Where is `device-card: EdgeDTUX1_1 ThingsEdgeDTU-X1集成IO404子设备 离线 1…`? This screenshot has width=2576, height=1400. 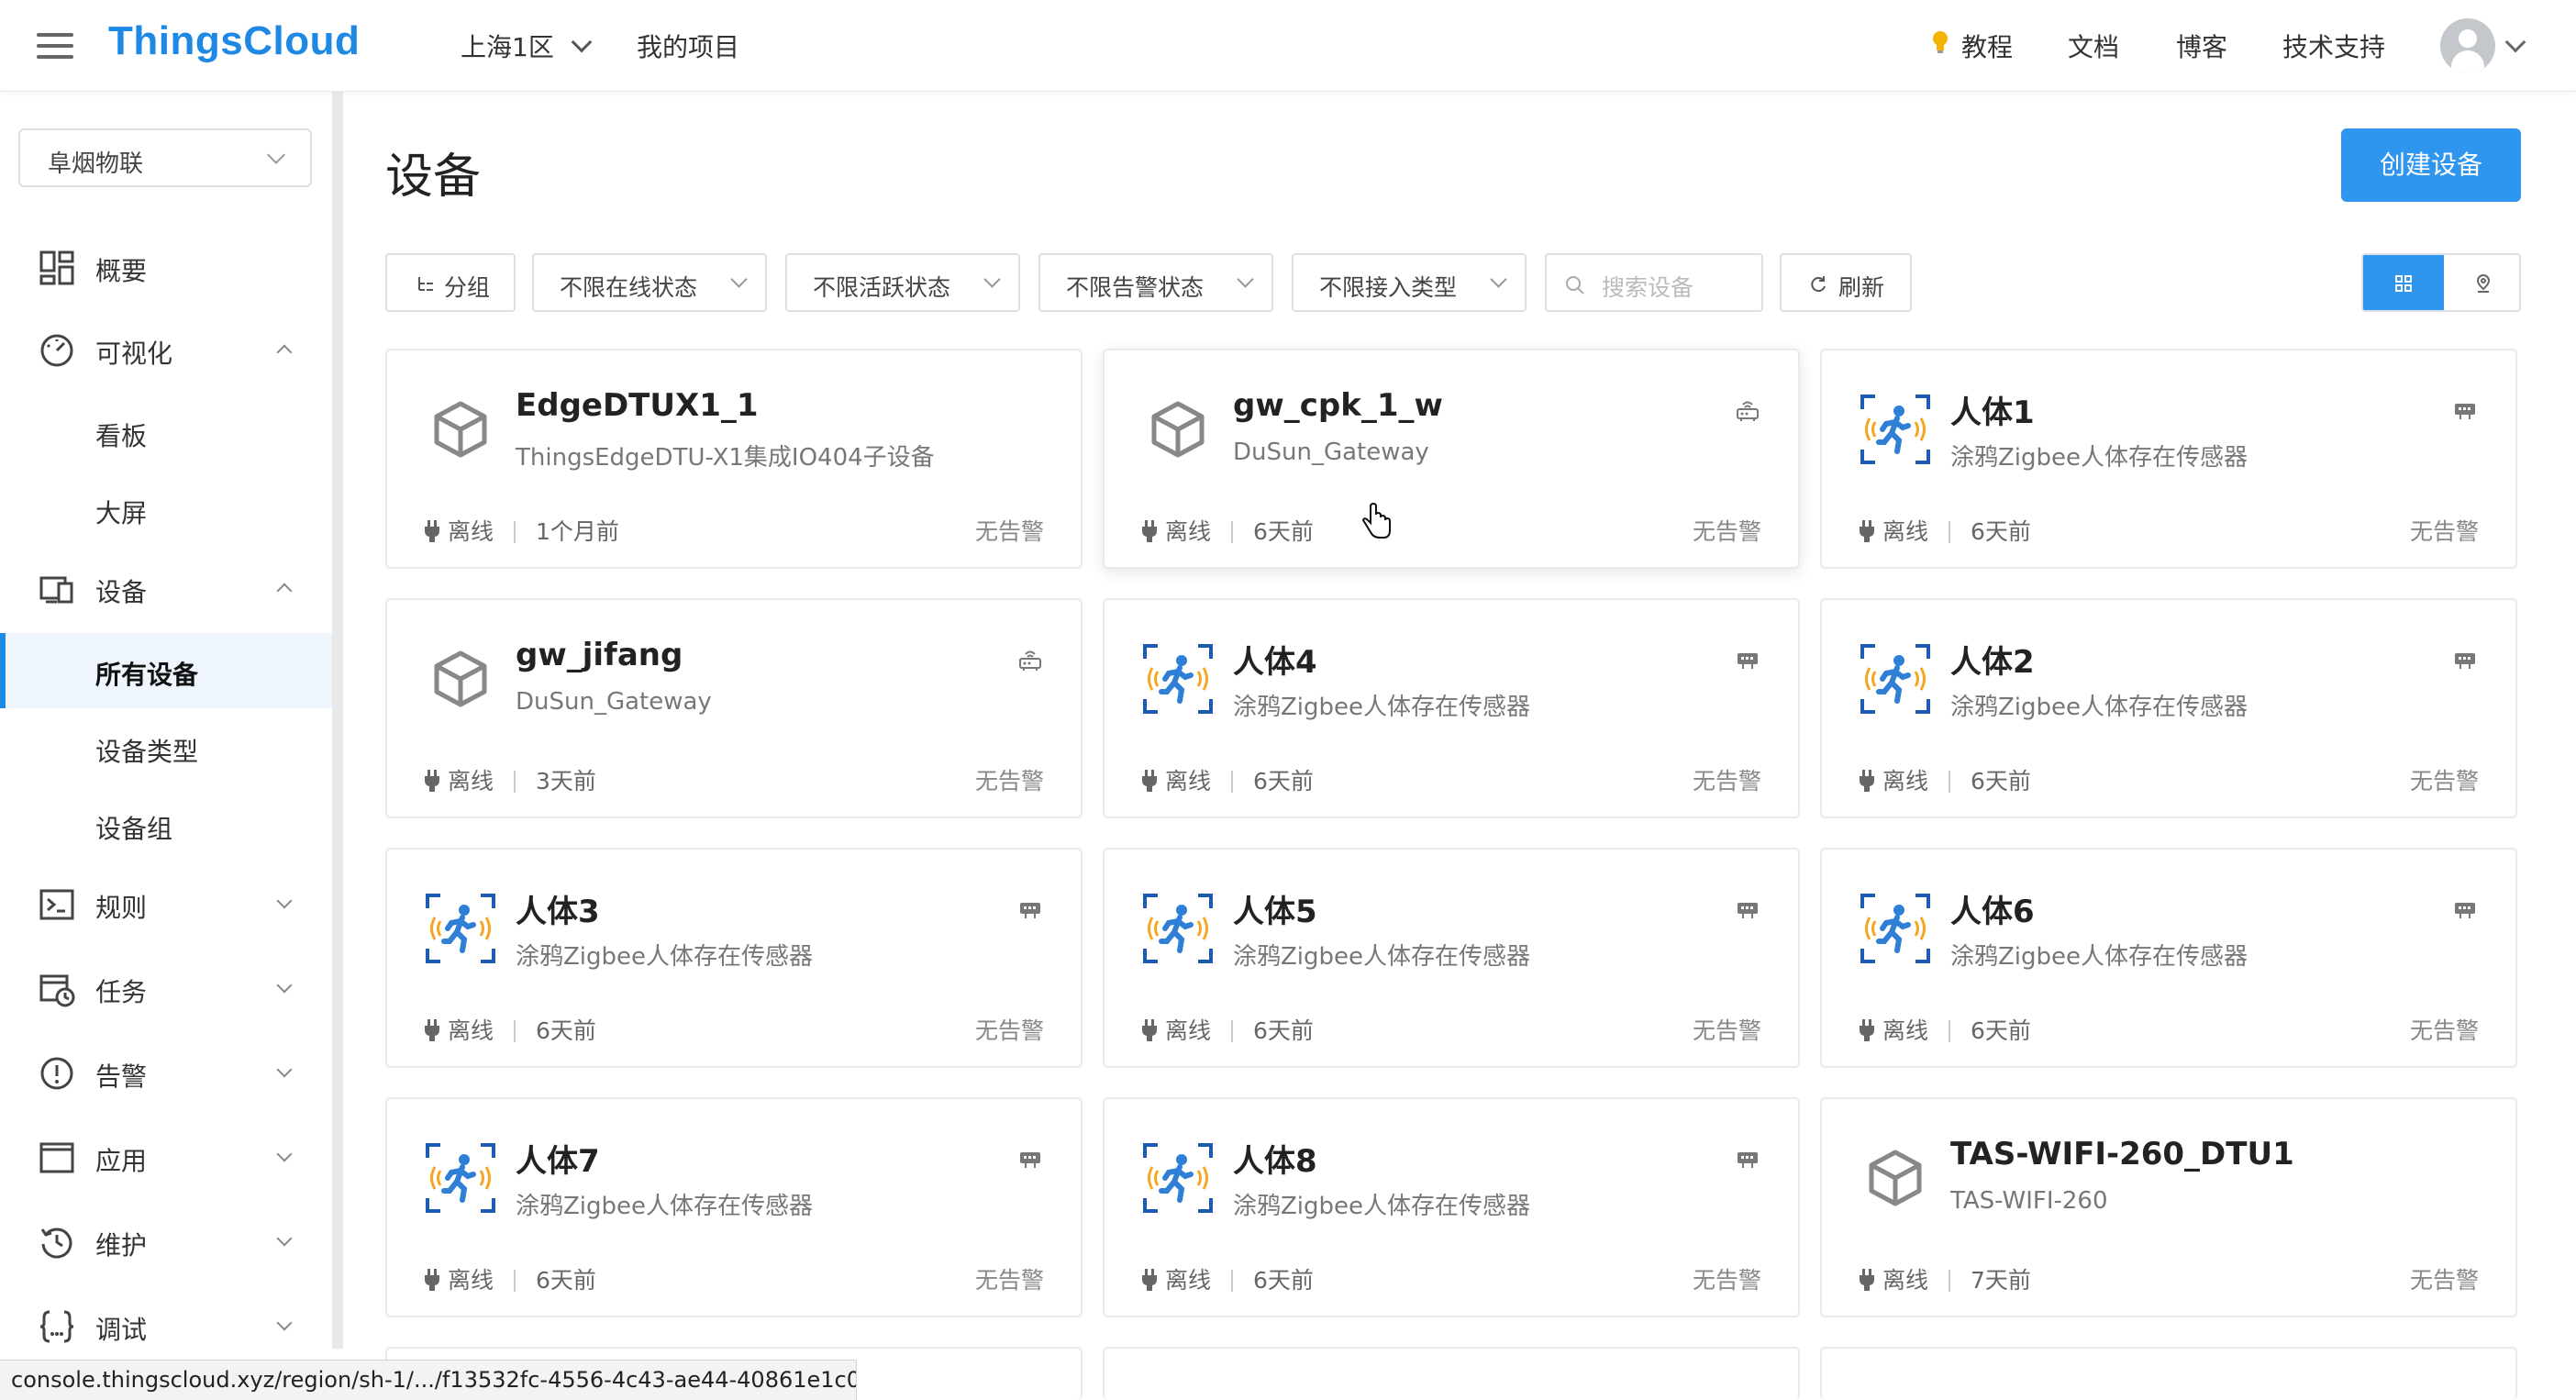
device-card: EdgeDTUX1_1 ThingsEdgeDTU-X1集成IO404子设备 离线 1… is located at coordinates (734, 459).